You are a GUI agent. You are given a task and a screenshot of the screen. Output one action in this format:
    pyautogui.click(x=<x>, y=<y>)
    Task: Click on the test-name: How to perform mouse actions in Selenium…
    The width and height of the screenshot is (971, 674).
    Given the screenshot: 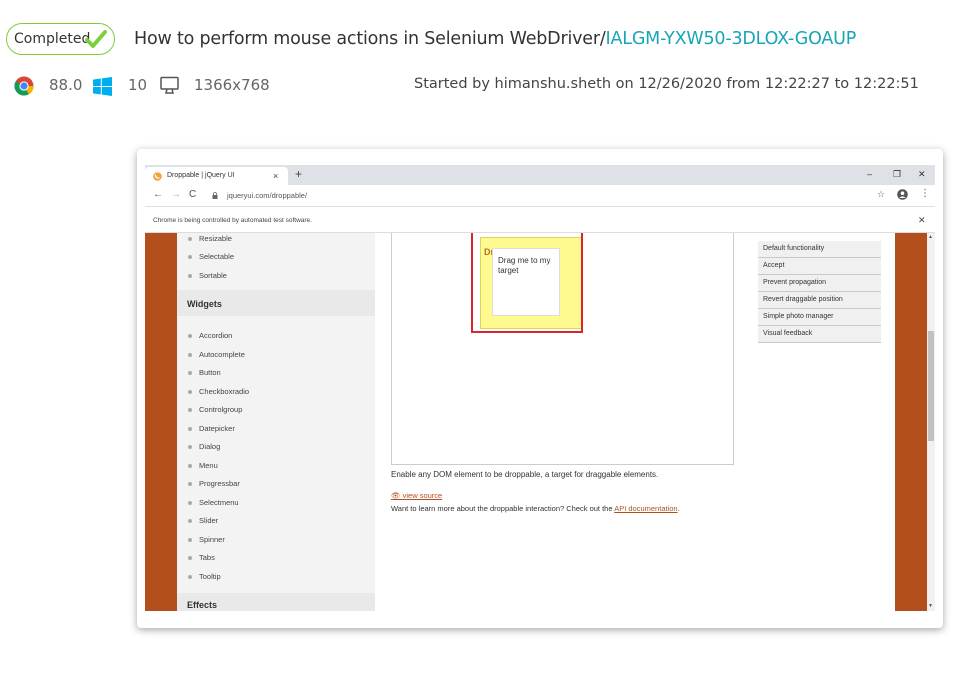 What is the action you would take?
    pyautogui.click(x=370, y=39)
    